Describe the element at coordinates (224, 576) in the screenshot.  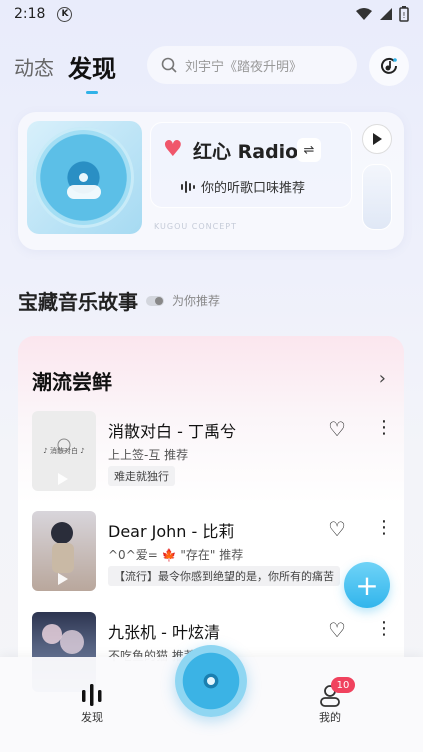
I see `song-tag: 【流行】最令你感到绝望的是，你所有的痛苦` at that location.